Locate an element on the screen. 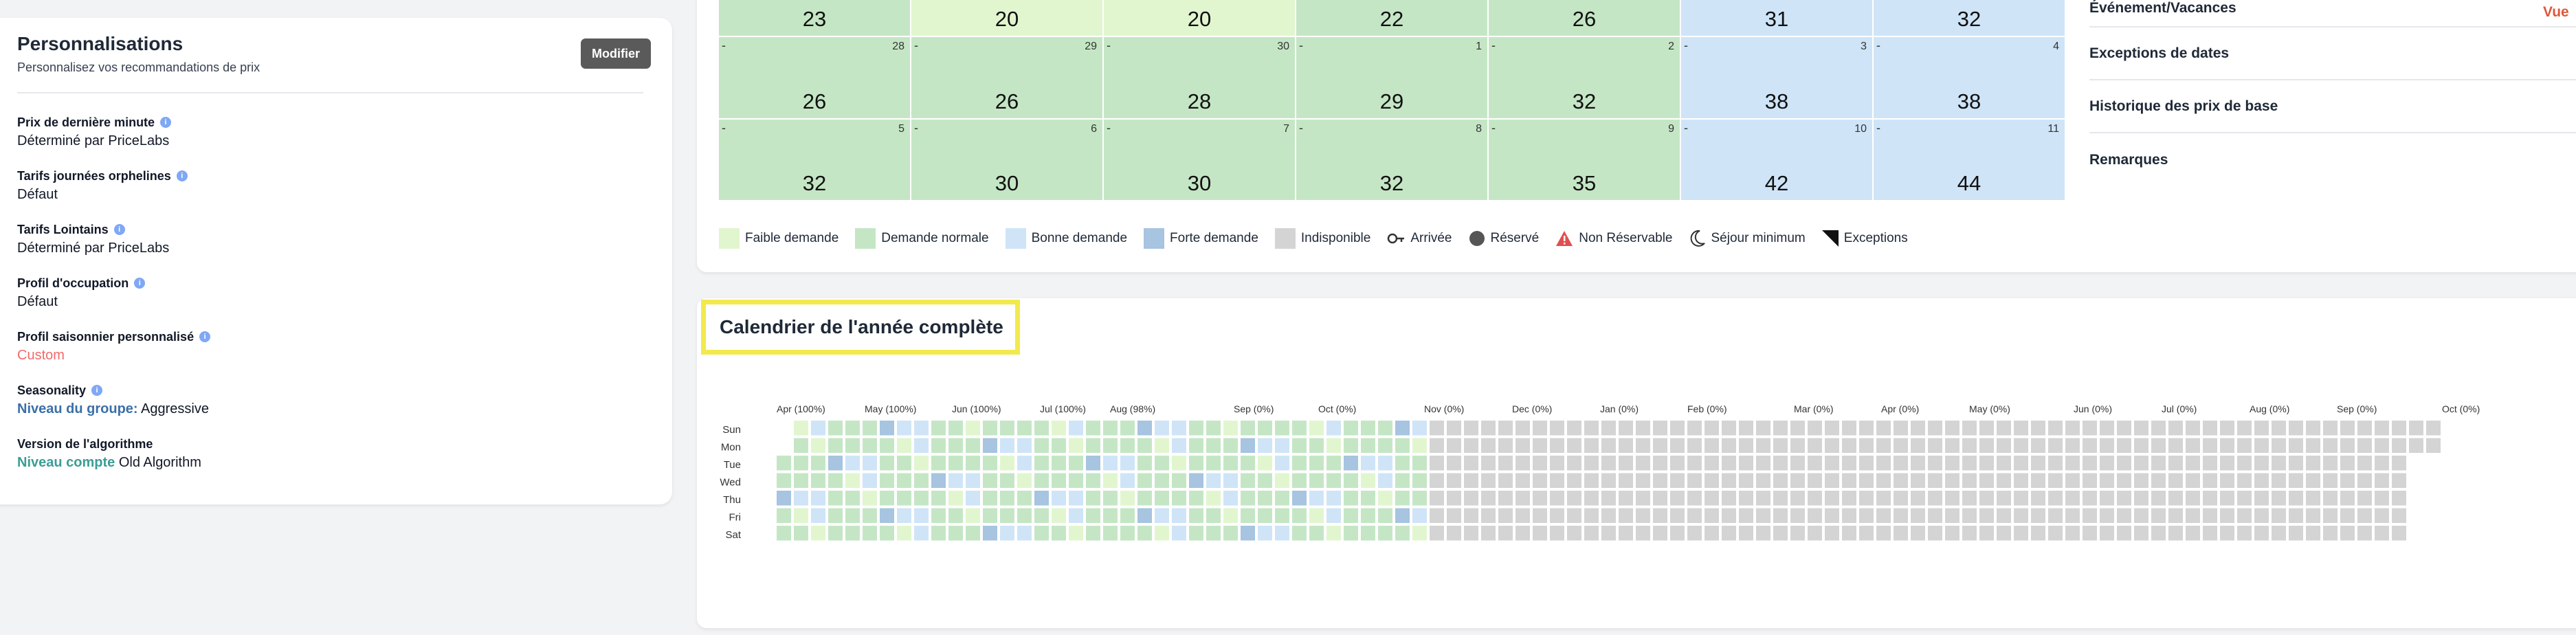 Image resolution: width=2576 pixels, height=635 pixels. calendar-day-cell: - 30 28 is located at coordinates (1200, 78).